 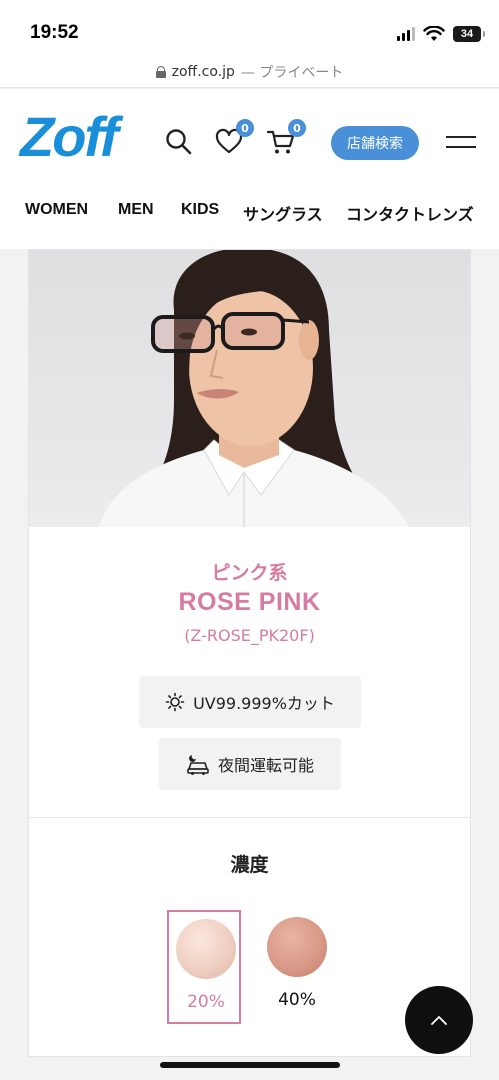 I want to click on url-bar: zoff.co.jp — プライベート, so click(x=249, y=72).